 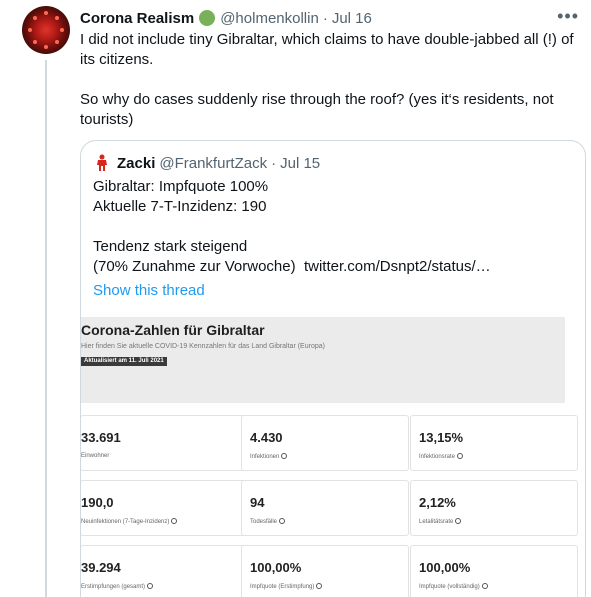 What do you see at coordinates (325, 443) in the screenshot?
I see `stat-card-infections: 4.430 Infektionen` at bounding box center [325, 443].